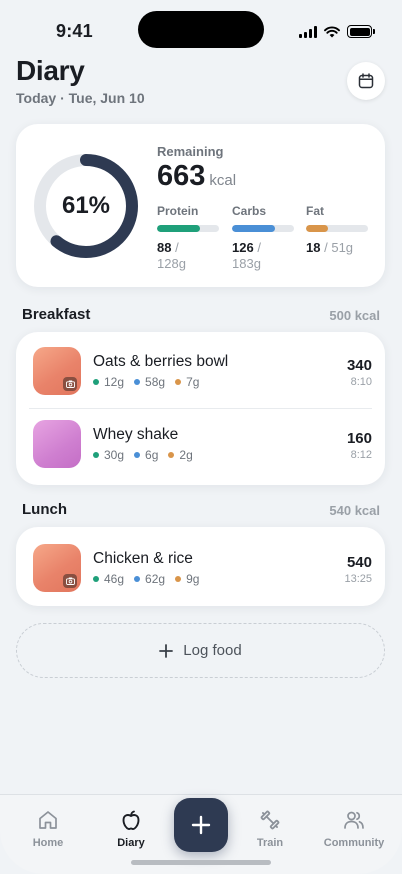 The height and width of the screenshot is (874, 402). I want to click on food-kcal: 340, so click(359, 365).